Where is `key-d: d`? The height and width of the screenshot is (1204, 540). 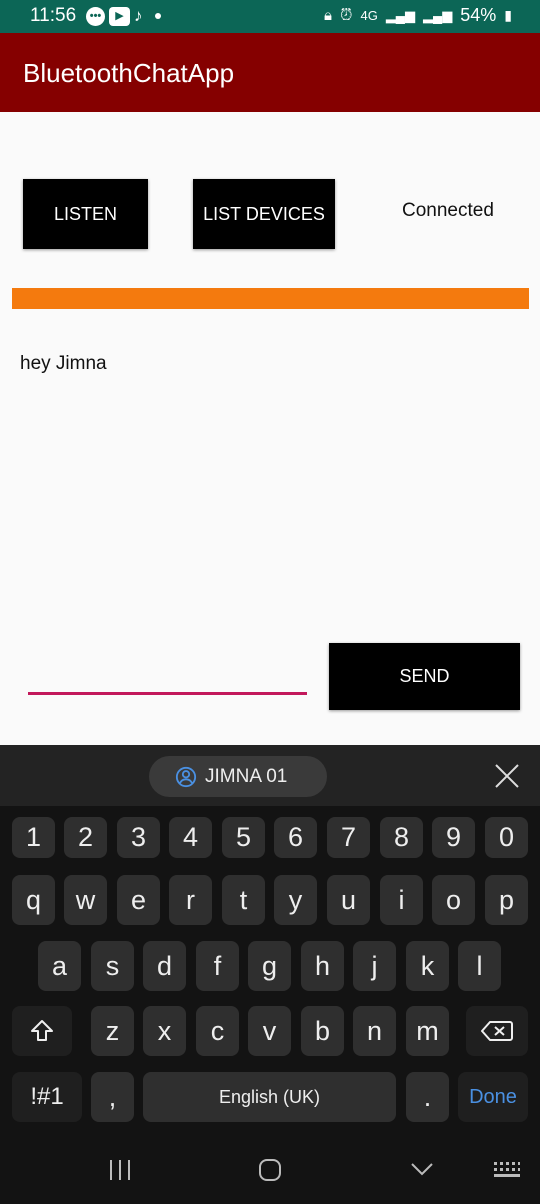
key-d: d is located at coordinates (164, 966).